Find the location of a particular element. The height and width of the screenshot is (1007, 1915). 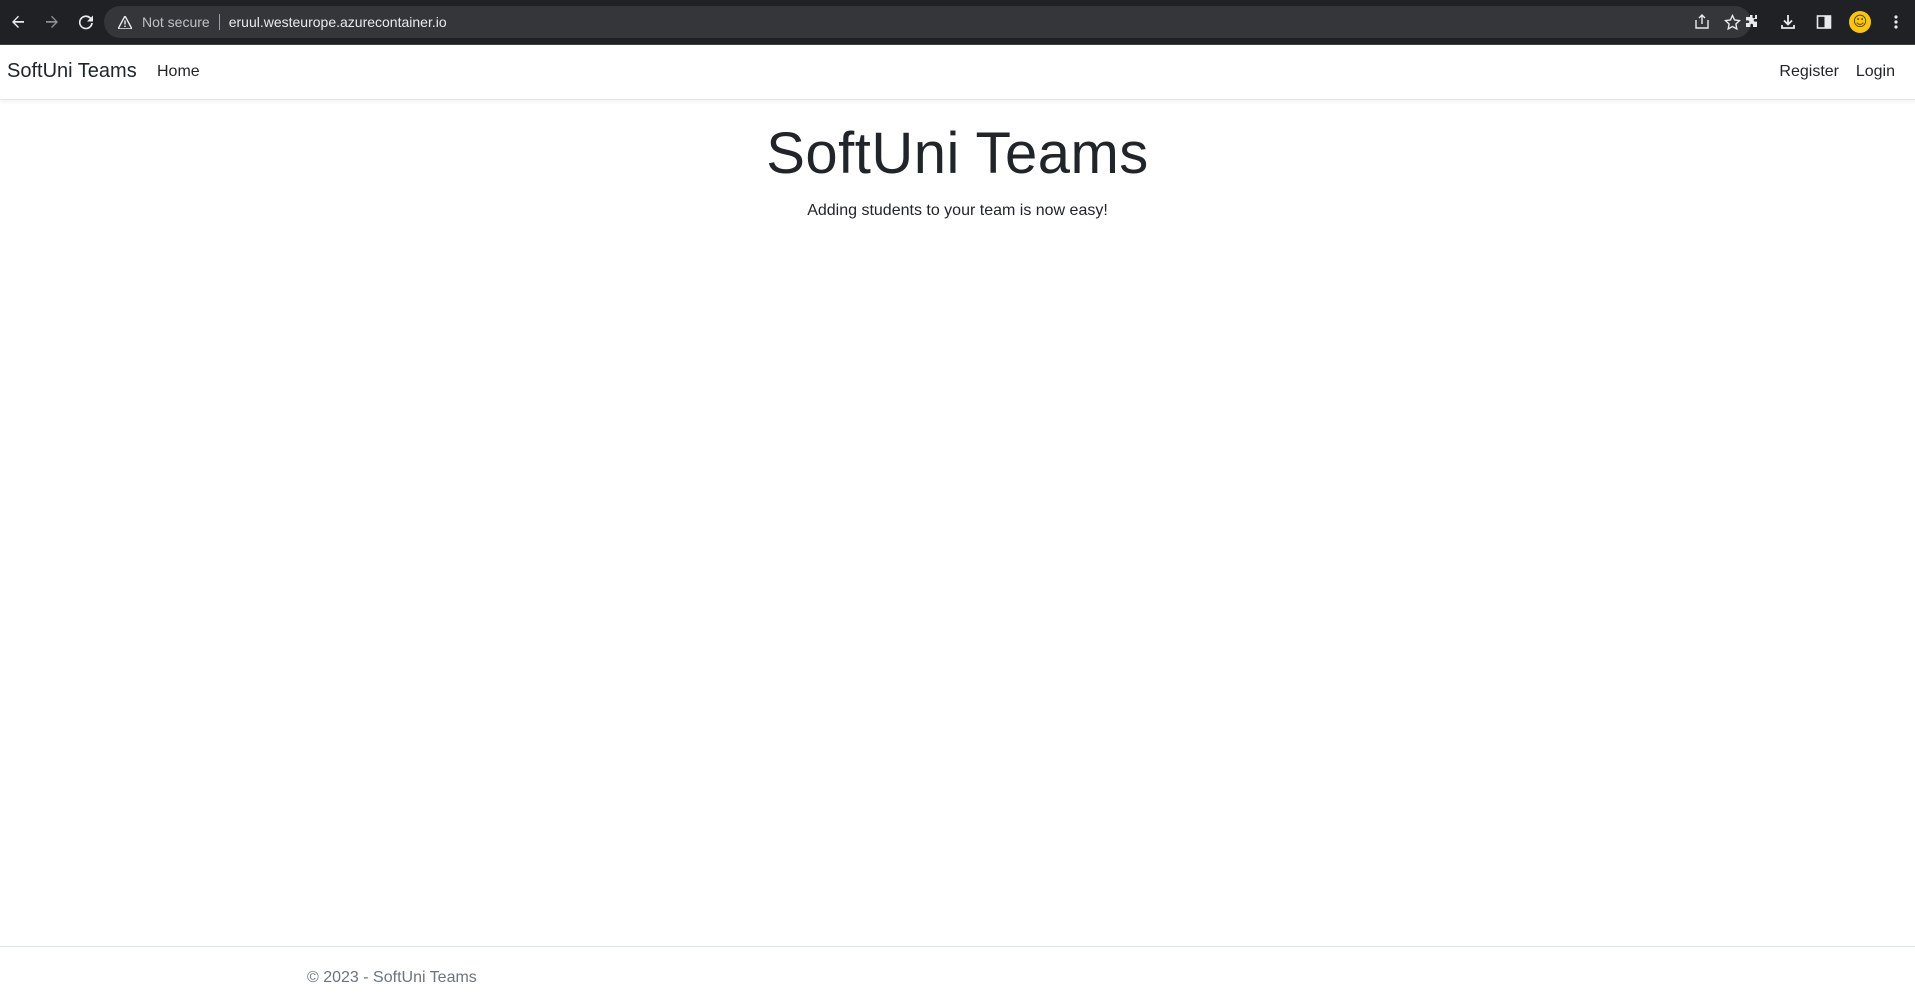

toolbar-actions: ☺ is located at coordinates (1824, 22).